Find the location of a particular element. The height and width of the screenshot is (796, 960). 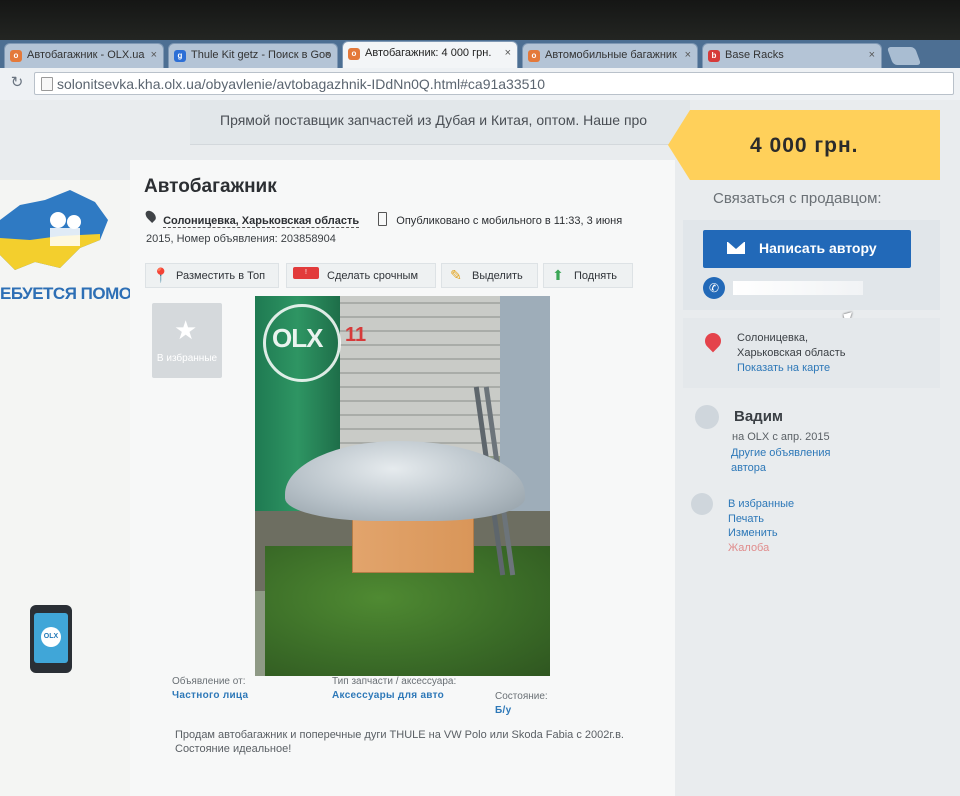

tool-report-link: Жалоба is located at coordinates (761, 548).